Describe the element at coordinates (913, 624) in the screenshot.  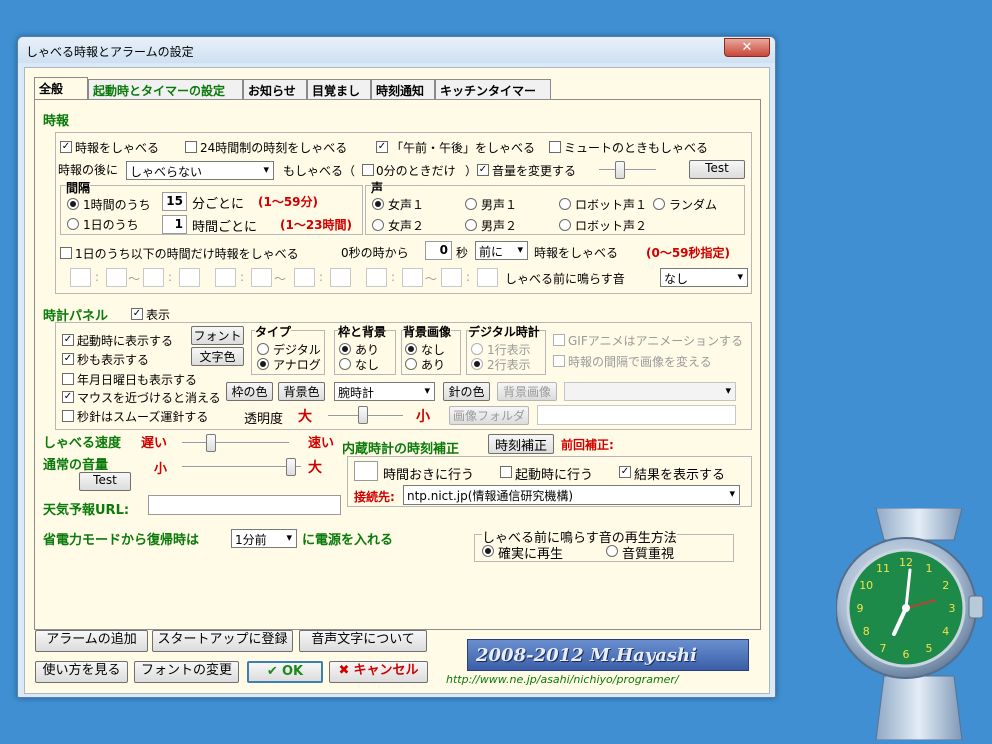
I see `desktop-watch: 12 1 2 3 4 5 6 7 8 9 10 11` at that location.